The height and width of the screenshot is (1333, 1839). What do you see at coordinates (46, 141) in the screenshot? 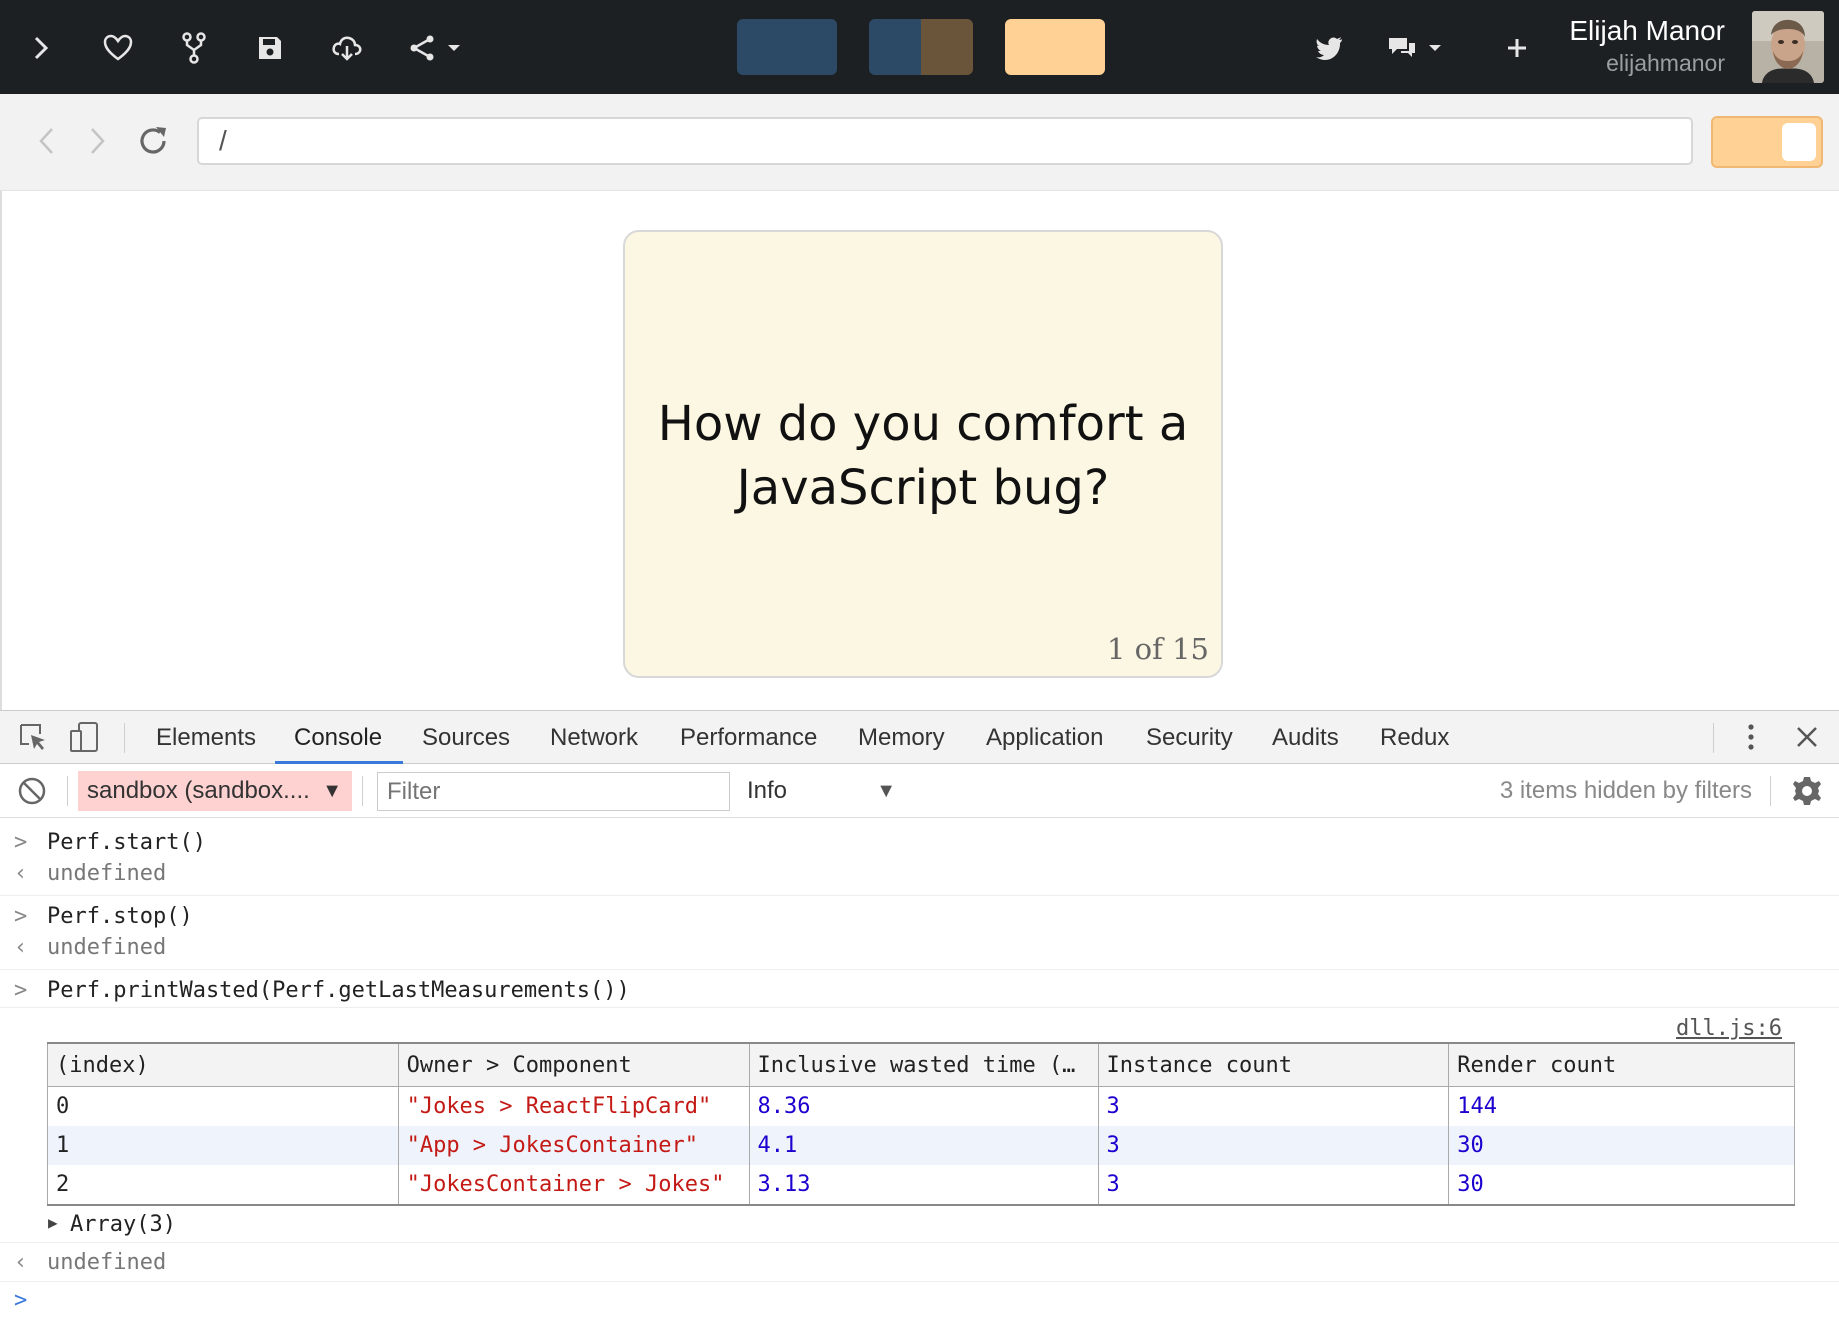
I see `back-icon` at bounding box center [46, 141].